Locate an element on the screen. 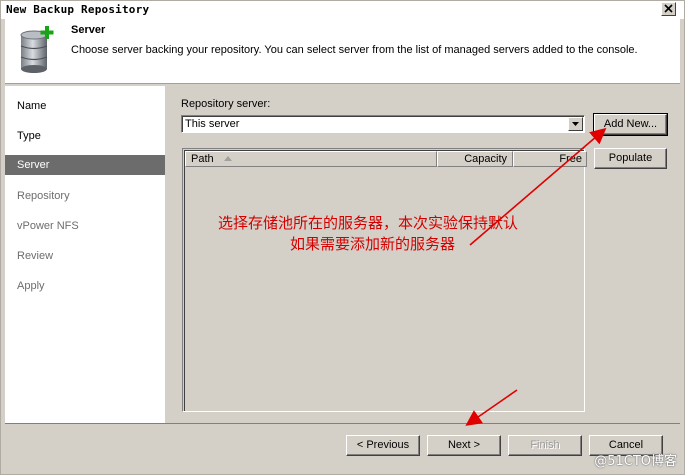  annotation-arrow-next is located at coordinates (491, 407).